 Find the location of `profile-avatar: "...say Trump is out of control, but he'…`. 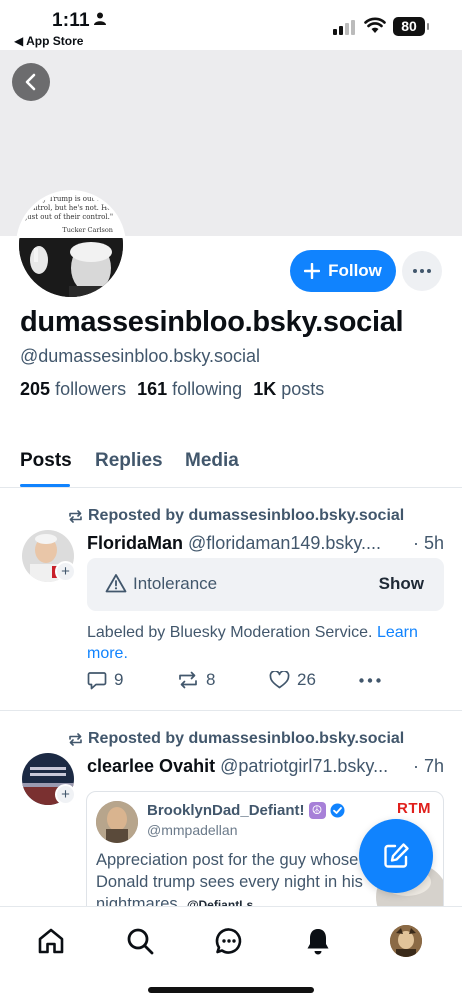

profile-avatar: "...say Trump is out of control, but he'… is located at coordinates (71, 245).